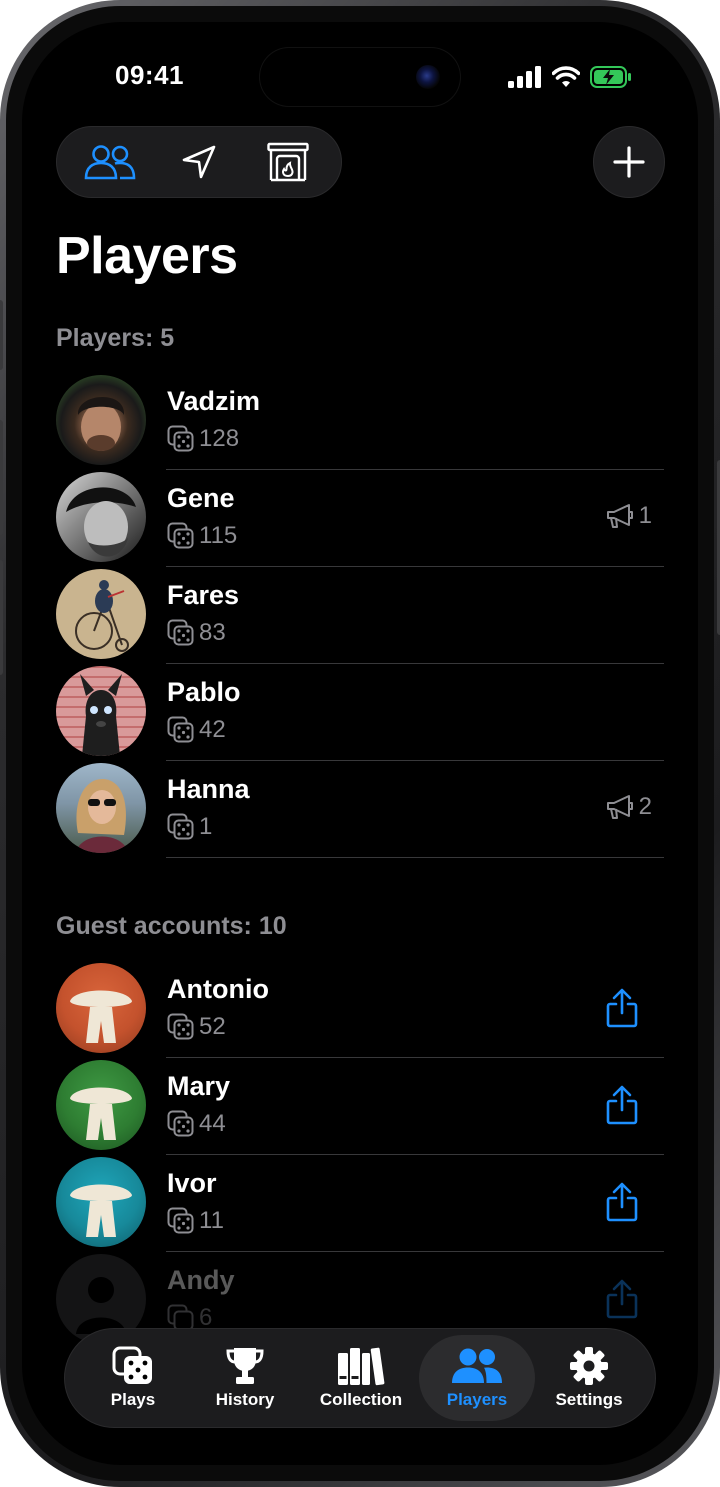 This screenshot has width=720, height=1487. I want to click on fireplace-icon, so click(288, 162).